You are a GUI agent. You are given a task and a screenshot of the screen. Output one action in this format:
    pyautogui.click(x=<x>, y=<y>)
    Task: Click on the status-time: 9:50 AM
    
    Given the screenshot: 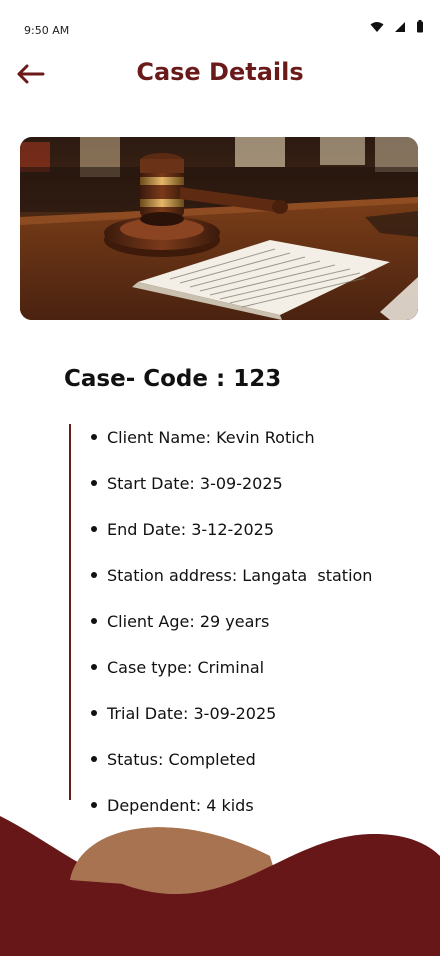 What is the action you would take?
    pyautogui.click(x=47, y=30)
    